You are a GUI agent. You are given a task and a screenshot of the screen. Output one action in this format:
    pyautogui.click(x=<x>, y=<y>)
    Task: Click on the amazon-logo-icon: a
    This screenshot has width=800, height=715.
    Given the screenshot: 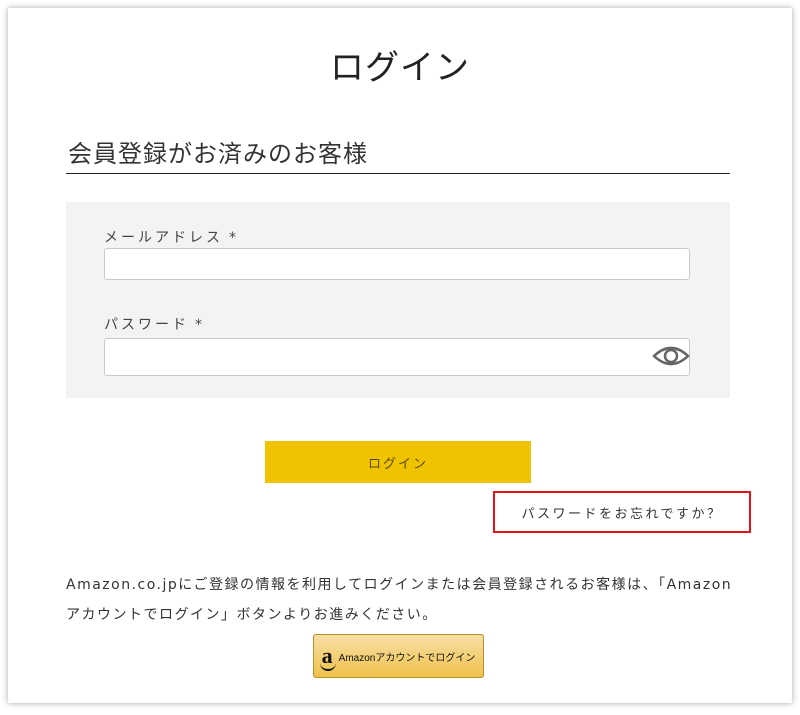 What is the action you would take?
    pyautogui.click(x=327, y=658)
    